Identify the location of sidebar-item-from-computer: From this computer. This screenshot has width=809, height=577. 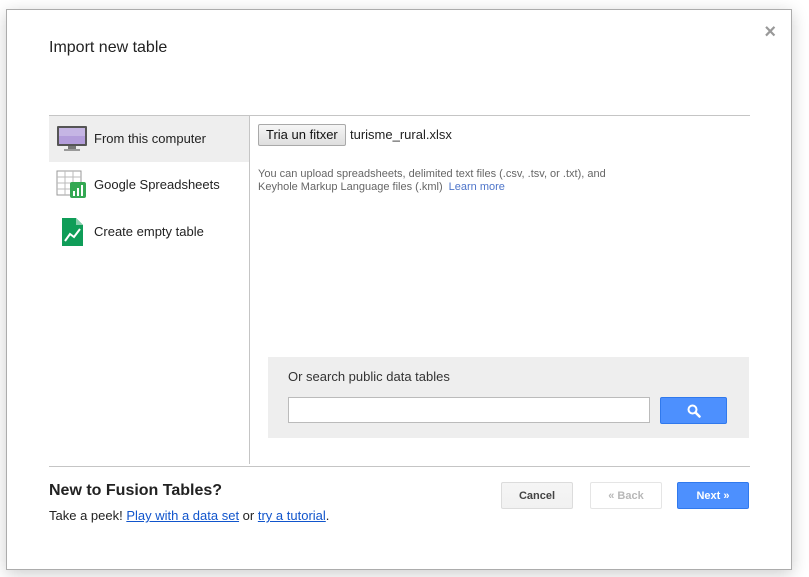
(149, 139).